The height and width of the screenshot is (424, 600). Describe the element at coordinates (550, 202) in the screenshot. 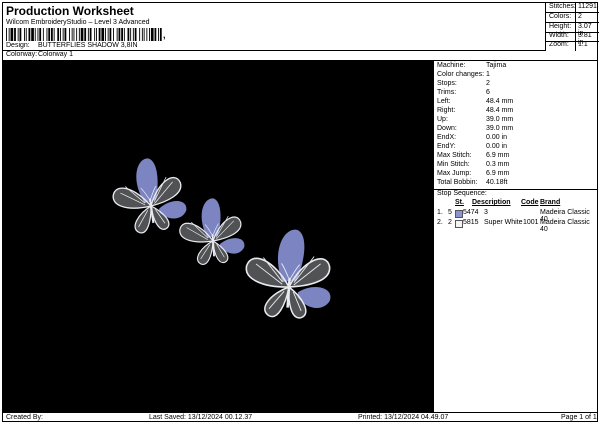

I see `column-header-brand: Brand` at that location.